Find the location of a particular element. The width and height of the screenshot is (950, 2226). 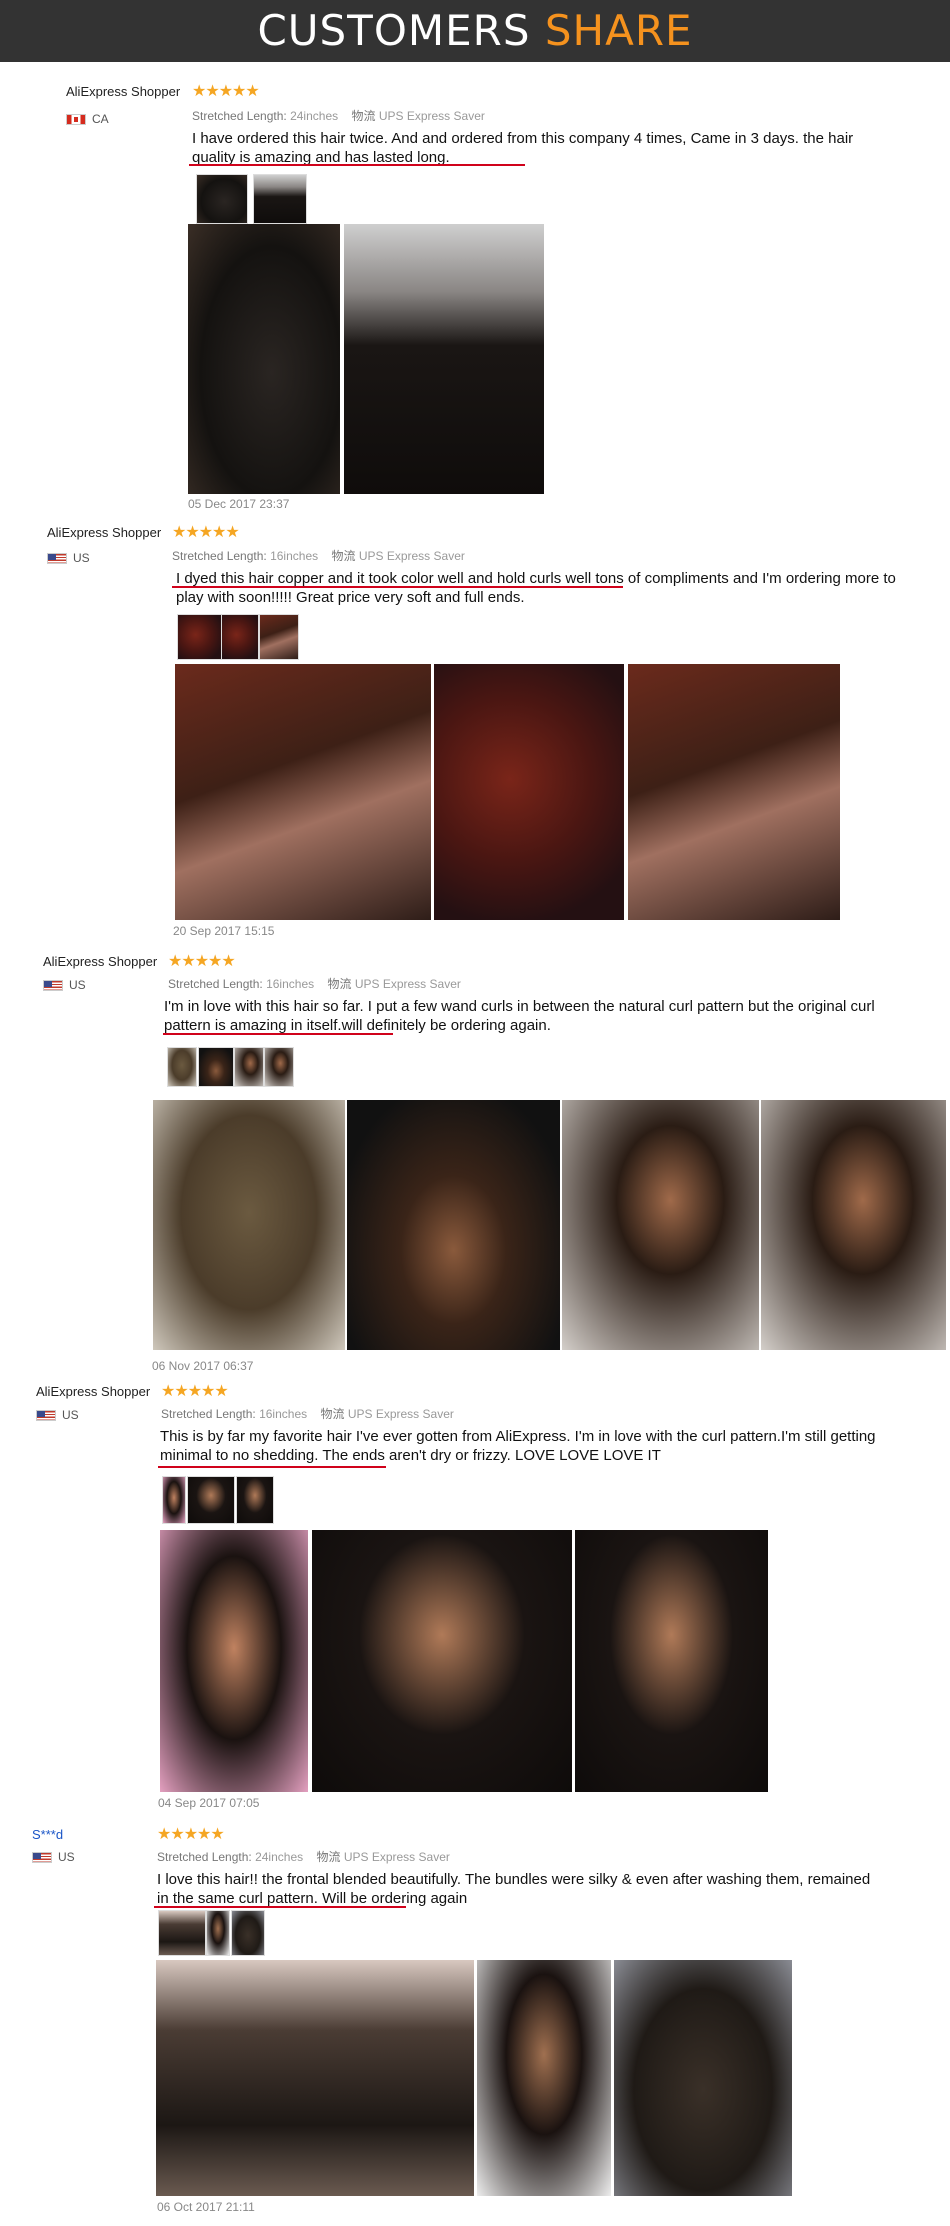

review-date: 20 Sep 2017 15:15 is located at coordinates (224, 931).